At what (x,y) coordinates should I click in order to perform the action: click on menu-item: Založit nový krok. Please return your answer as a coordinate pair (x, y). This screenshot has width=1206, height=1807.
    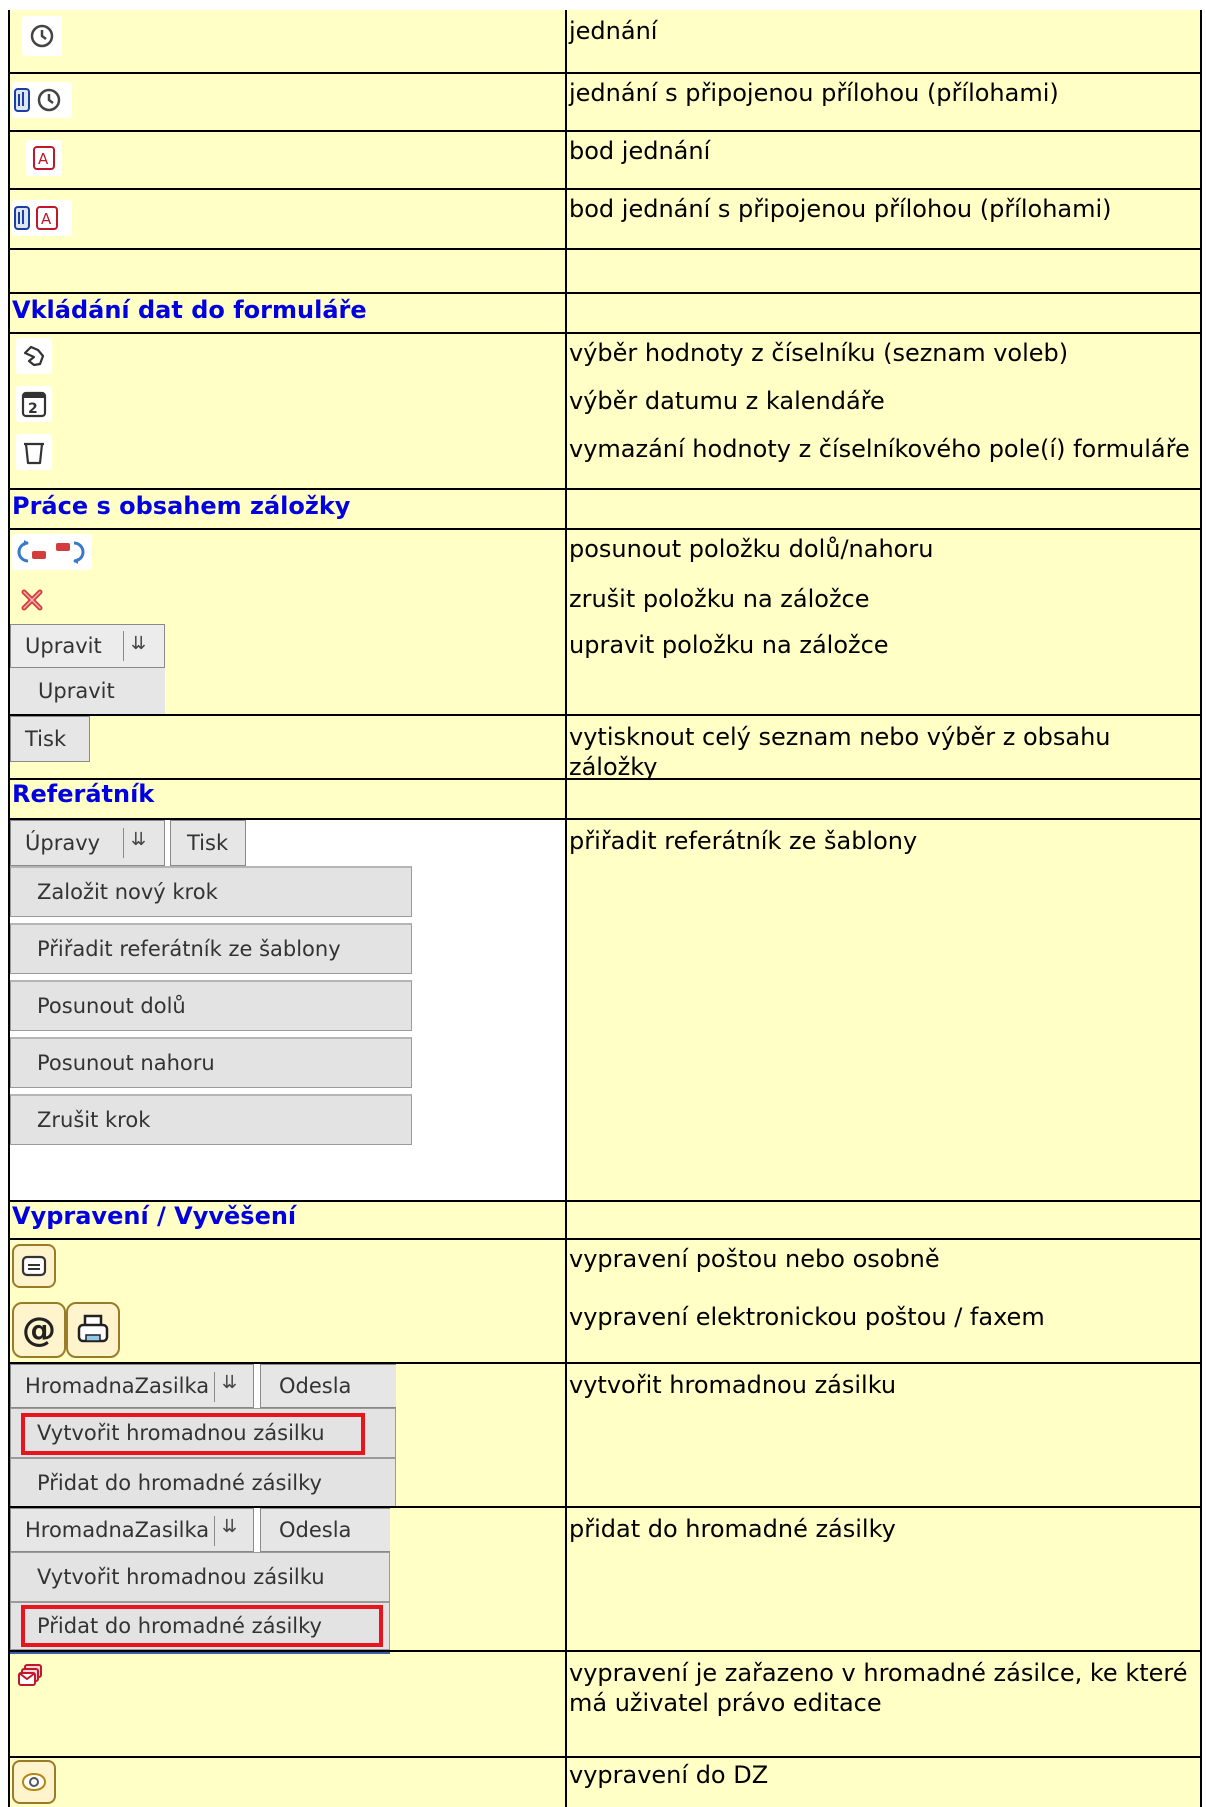
    Looking at the image, I should click on (211, 891).